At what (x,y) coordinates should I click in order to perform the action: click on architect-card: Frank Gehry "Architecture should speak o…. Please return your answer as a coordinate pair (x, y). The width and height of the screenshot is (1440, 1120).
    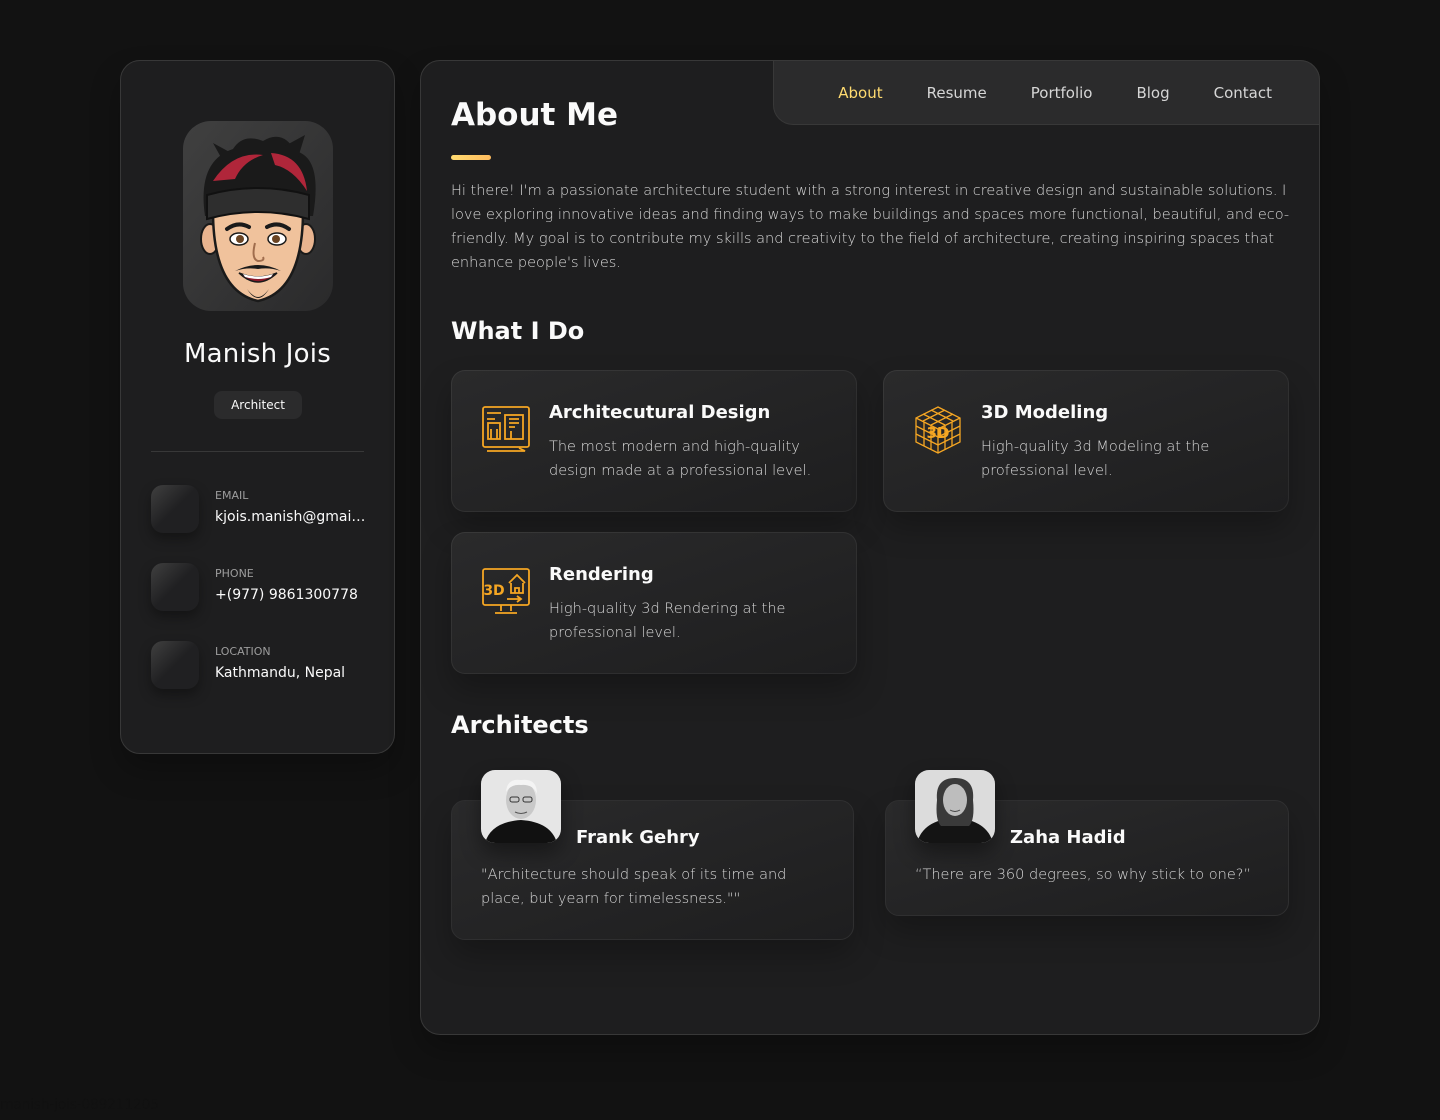
    Looking at the image, I should click on (652, 855).